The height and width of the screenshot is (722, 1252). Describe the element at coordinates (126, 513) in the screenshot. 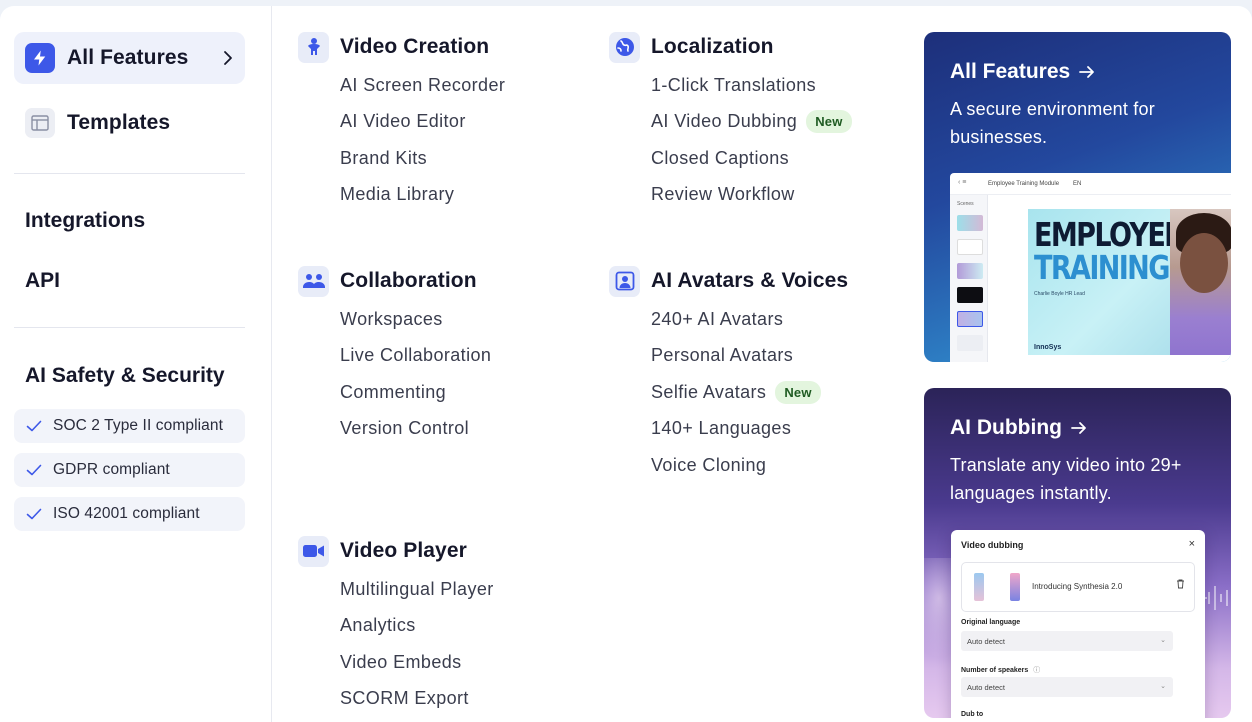

I see `compliance-label: ISO 42001 compliant` at that location.